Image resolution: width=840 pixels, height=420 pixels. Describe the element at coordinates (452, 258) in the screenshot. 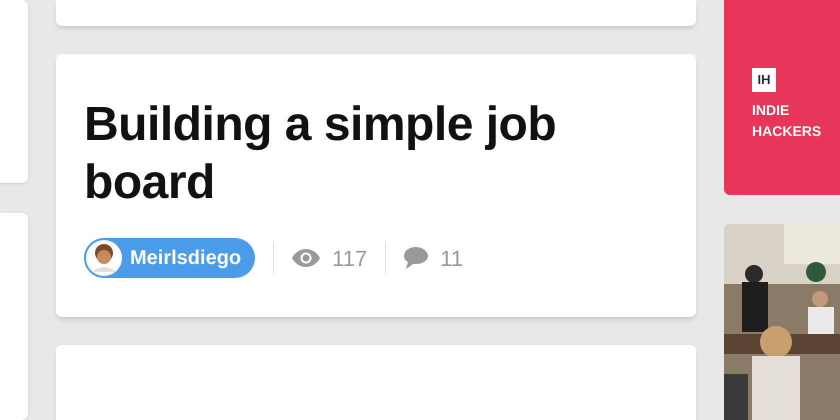

I see `comment-count: 11` at that location.